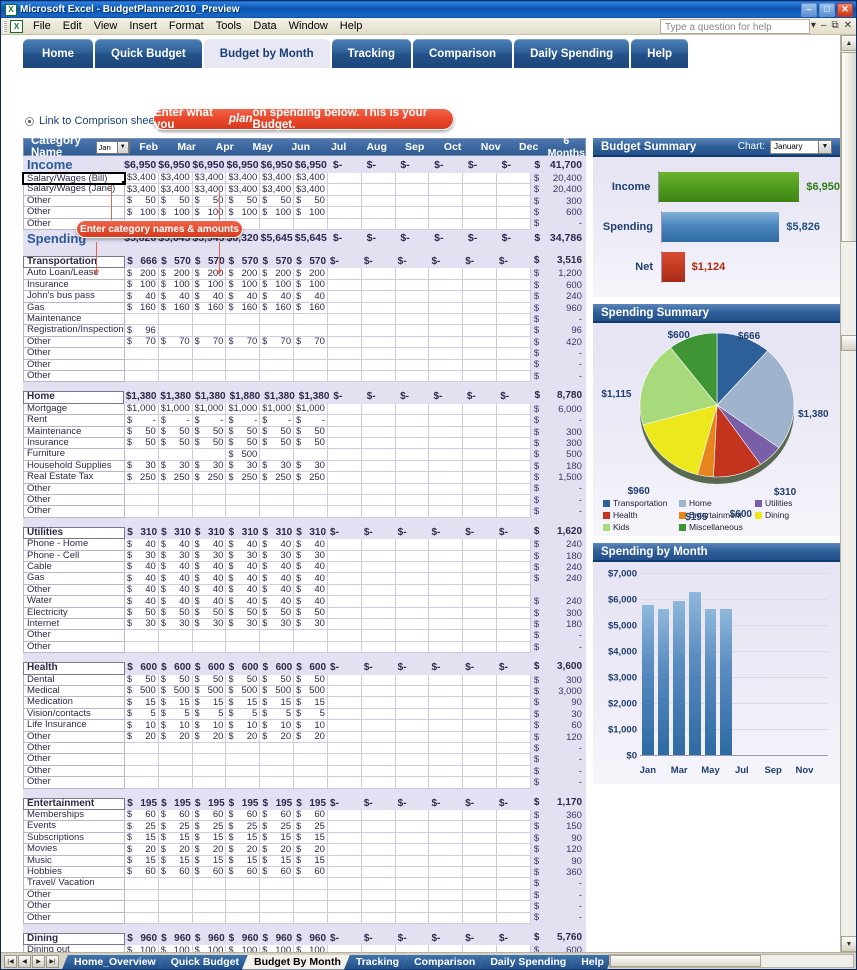 The width and height of the screenshot is (857, 970). I want to click on table-cell: $15, so click(311, 861).